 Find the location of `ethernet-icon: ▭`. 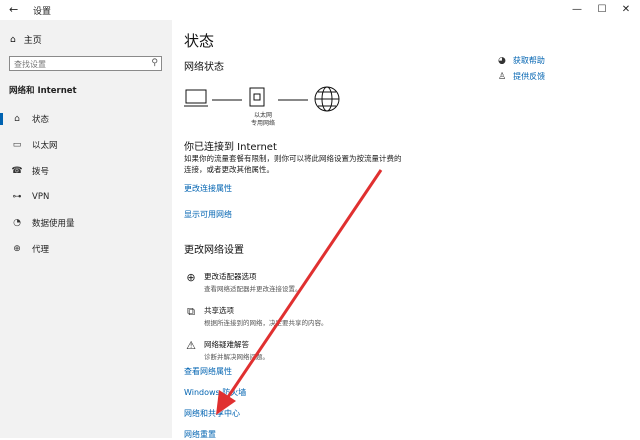

ethernet-icon: ▭ is located at coordinates (17, 145).